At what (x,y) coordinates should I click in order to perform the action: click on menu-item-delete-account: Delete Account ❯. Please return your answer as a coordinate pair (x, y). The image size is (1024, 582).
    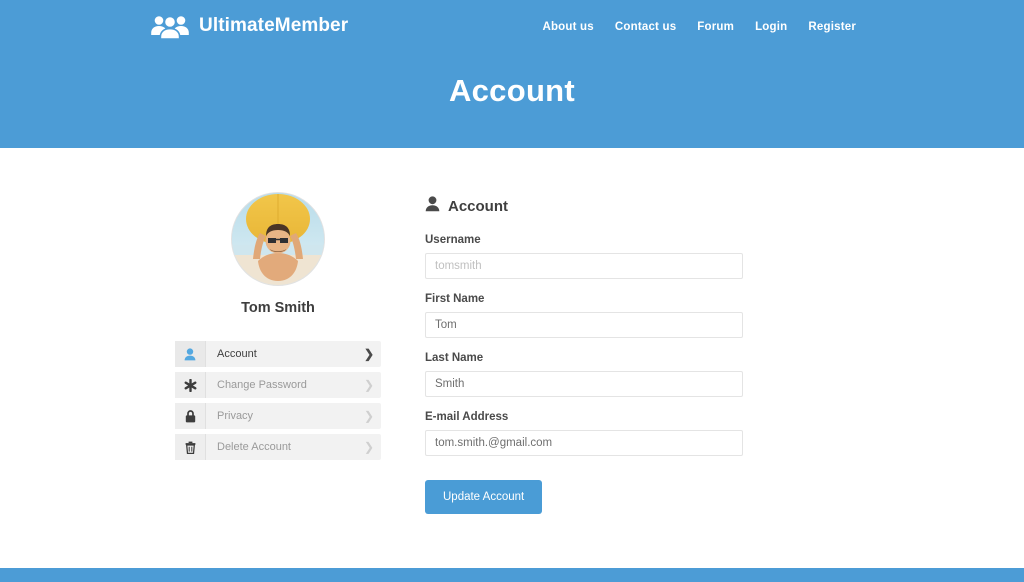
    Looking at the image, I should click on (278, 447).